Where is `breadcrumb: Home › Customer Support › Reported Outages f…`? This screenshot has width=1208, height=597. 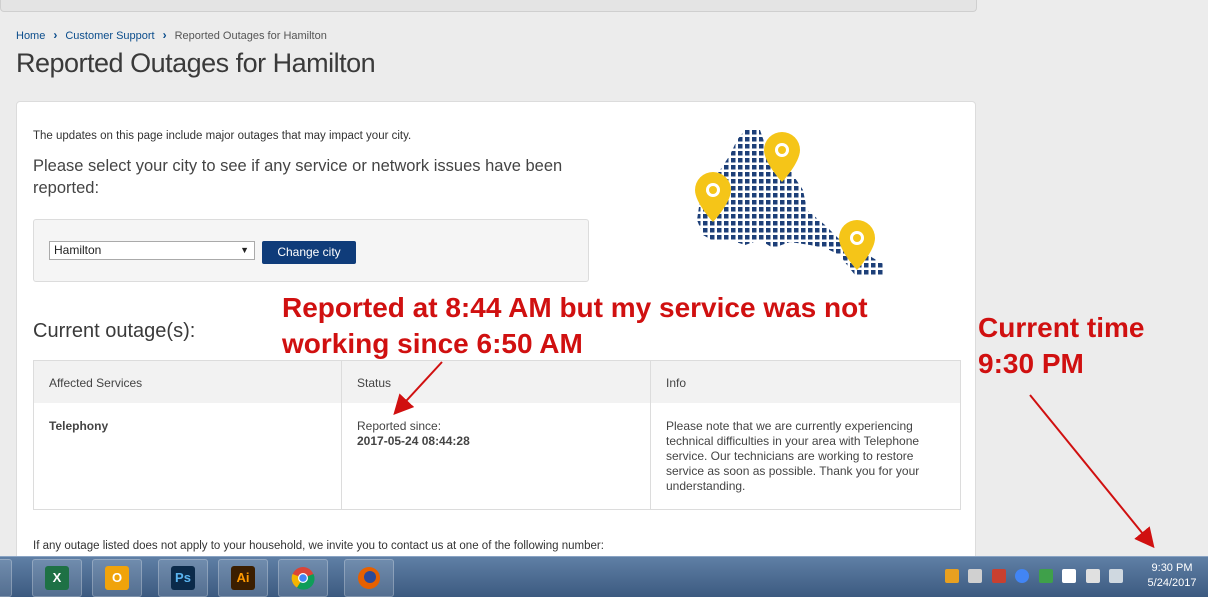
breadcrumb: Home › Customer Support › Reported Outages f… is located at coordinates (171, 35).